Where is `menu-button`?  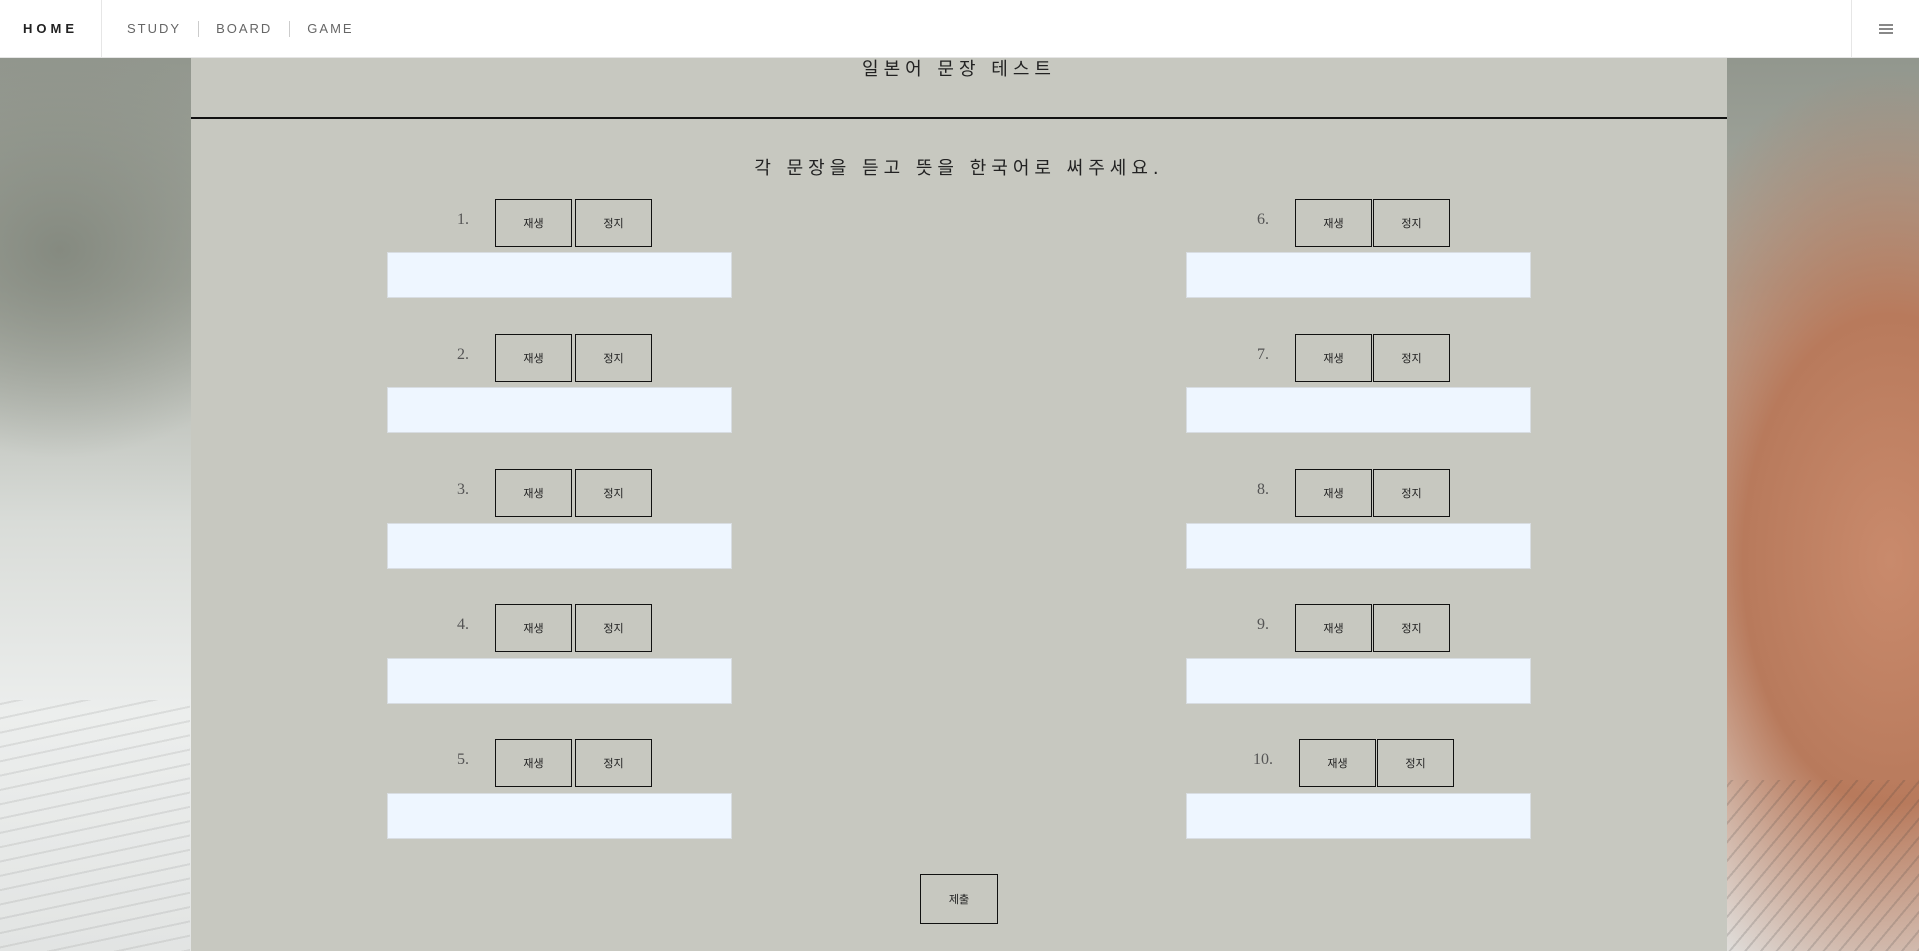
menu-button is located at coordinates (1885, 28).